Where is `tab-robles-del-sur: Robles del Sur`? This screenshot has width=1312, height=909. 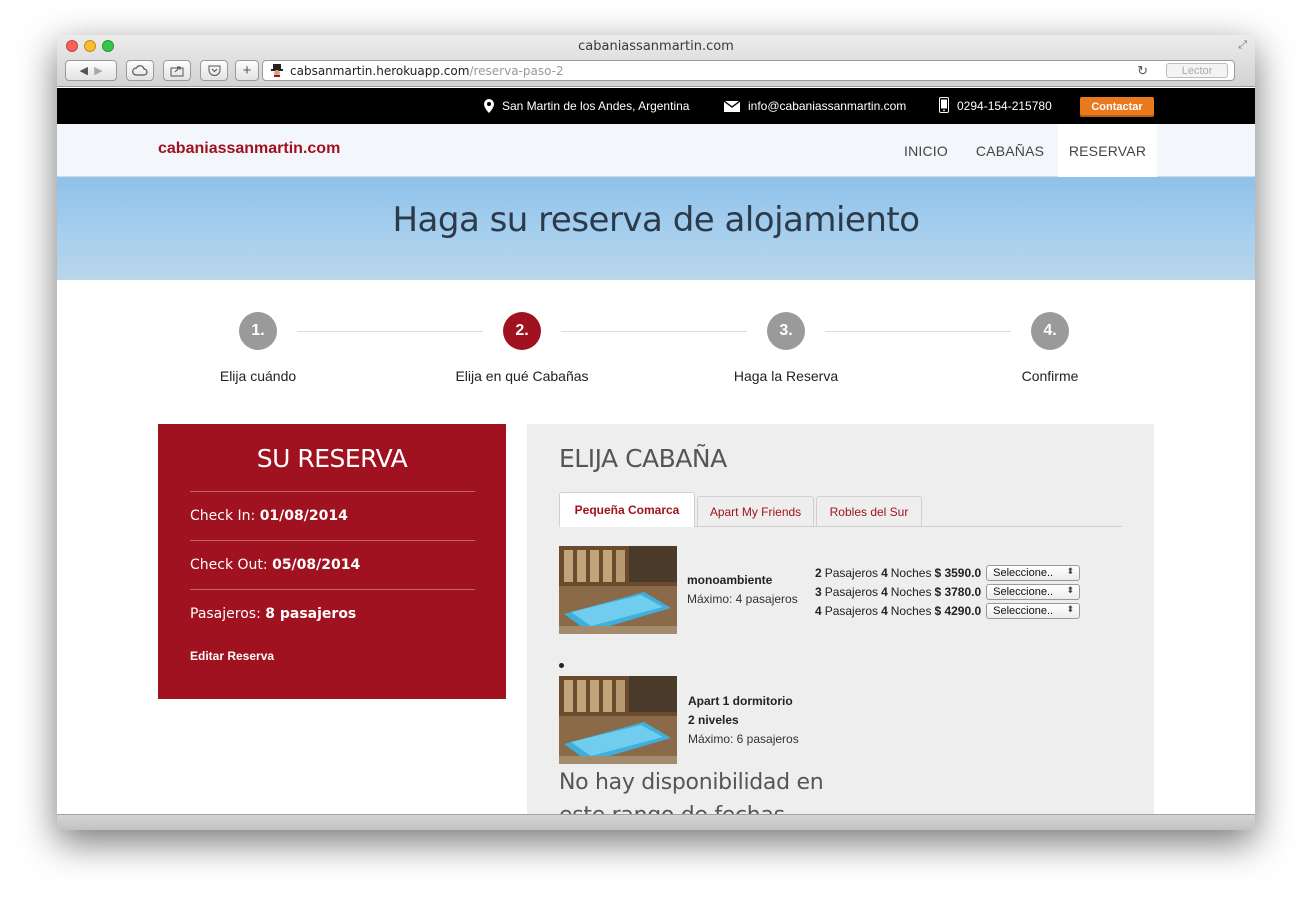
tab-robles-del-sur: Robles del Sur is located at coordinates (869, 511).